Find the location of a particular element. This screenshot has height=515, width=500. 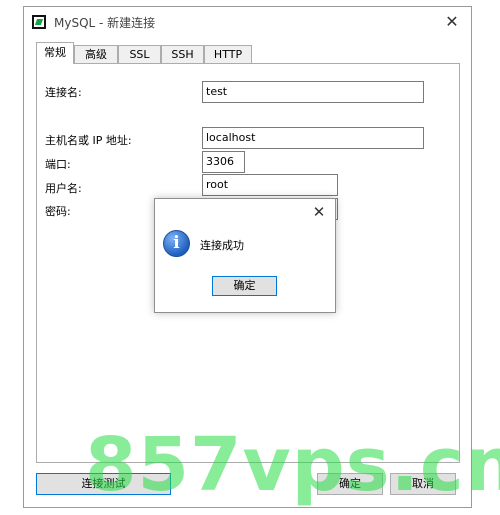

tab-http: HTTP is located at coordinates (228, 54).